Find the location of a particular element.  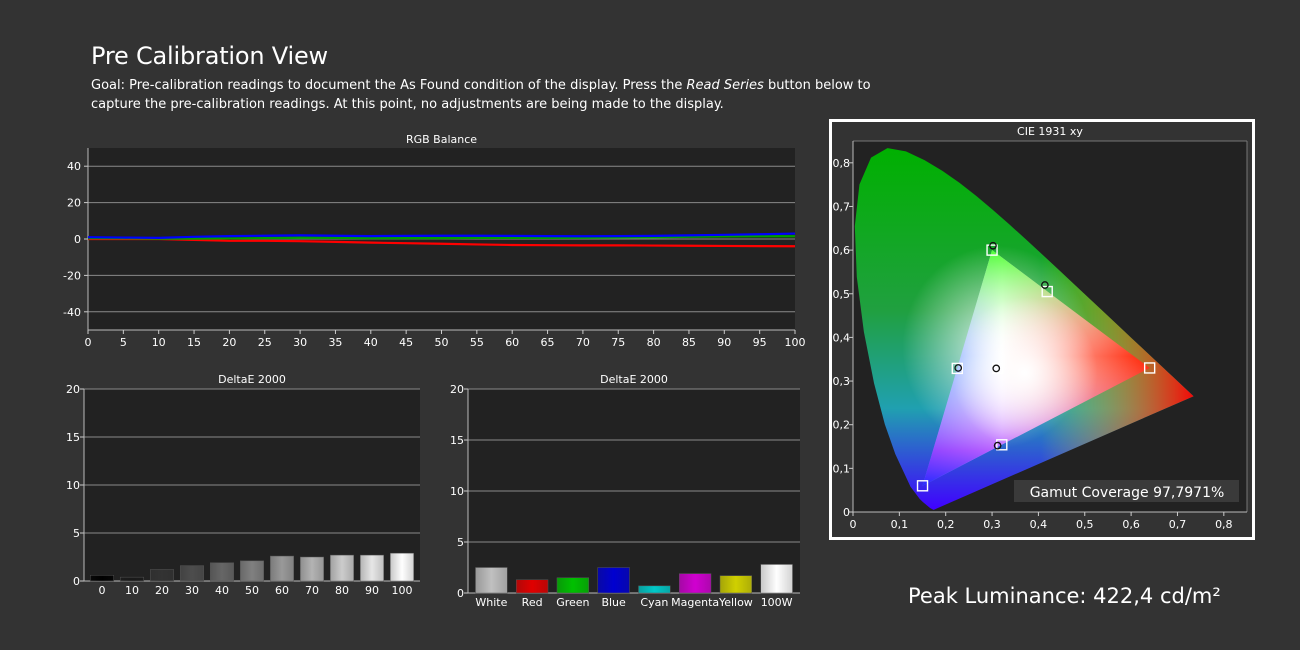

rgb-xtick-label: 50 is located at coordinates (442, 342).